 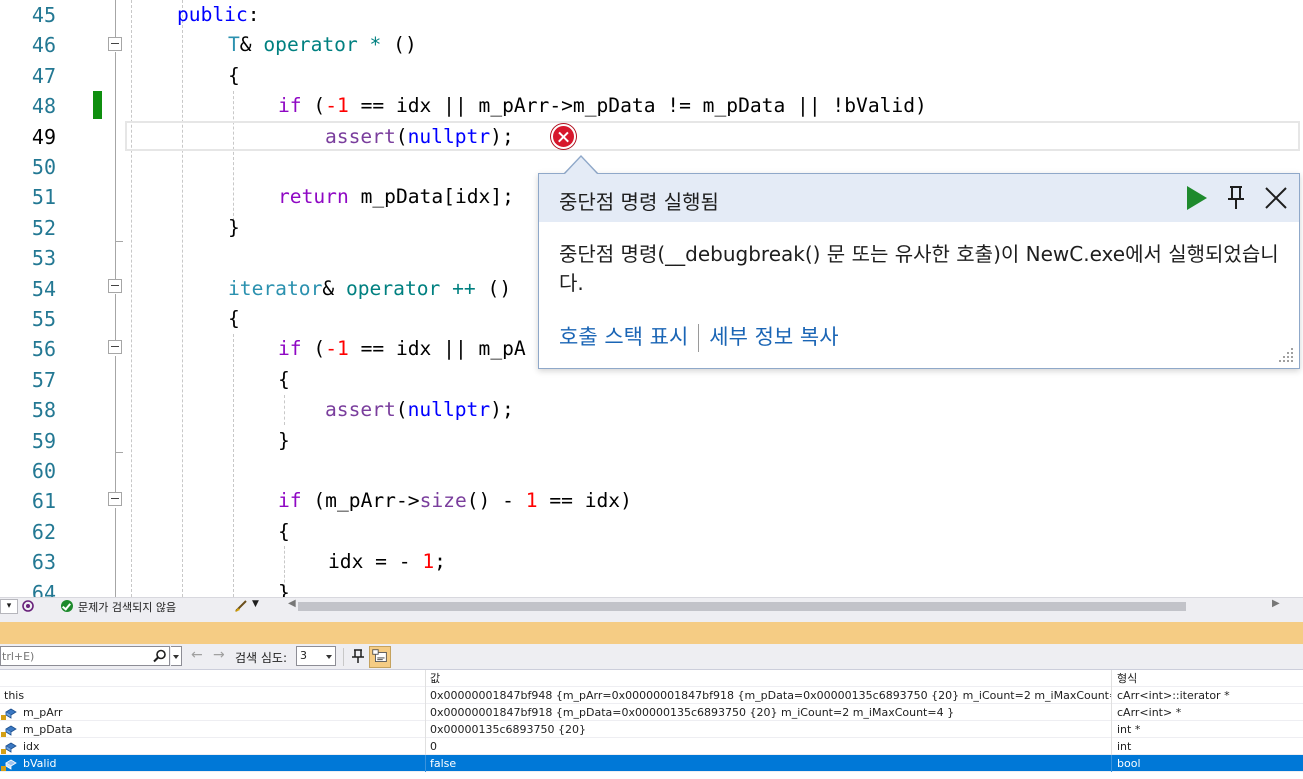 I want to click on column-header-type: 형식, so click(x=1207, y=678).